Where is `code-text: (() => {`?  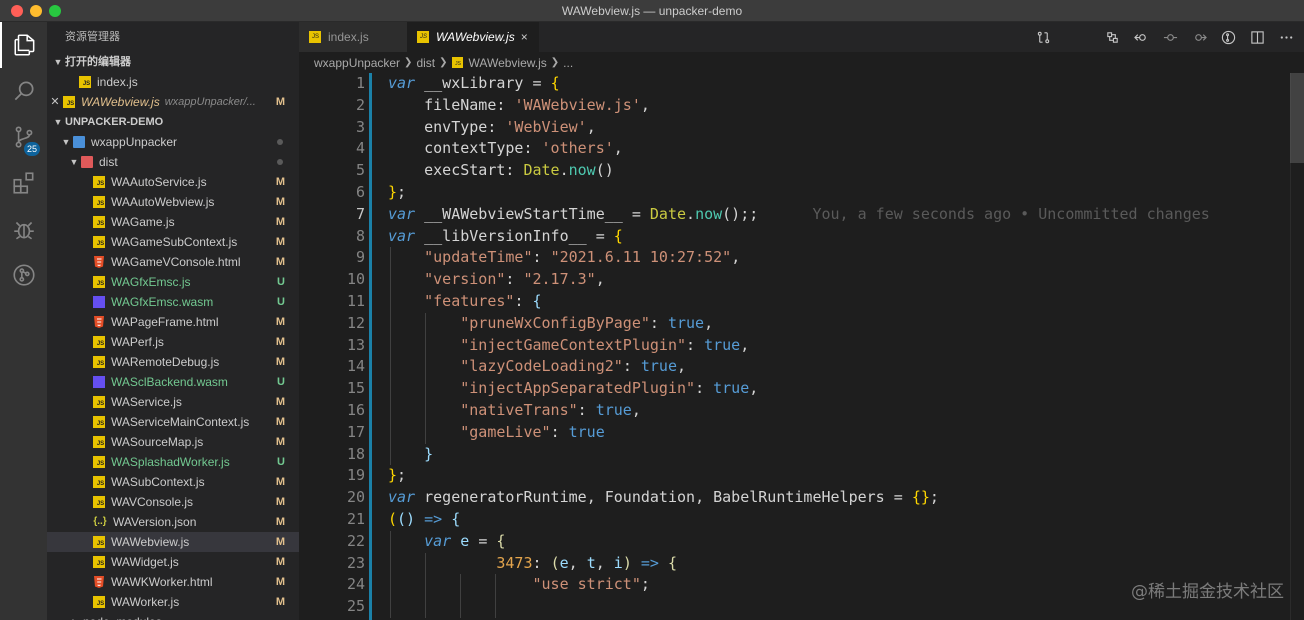
code-text: (() => { is located at coordinates (424, 519).